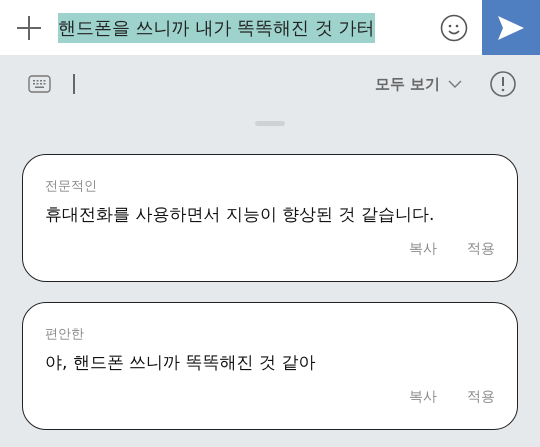  I want to click on message-input-field: 핸드폰을 쓰니까 내가 똑똑해진 것 가터, so click(216, 27).